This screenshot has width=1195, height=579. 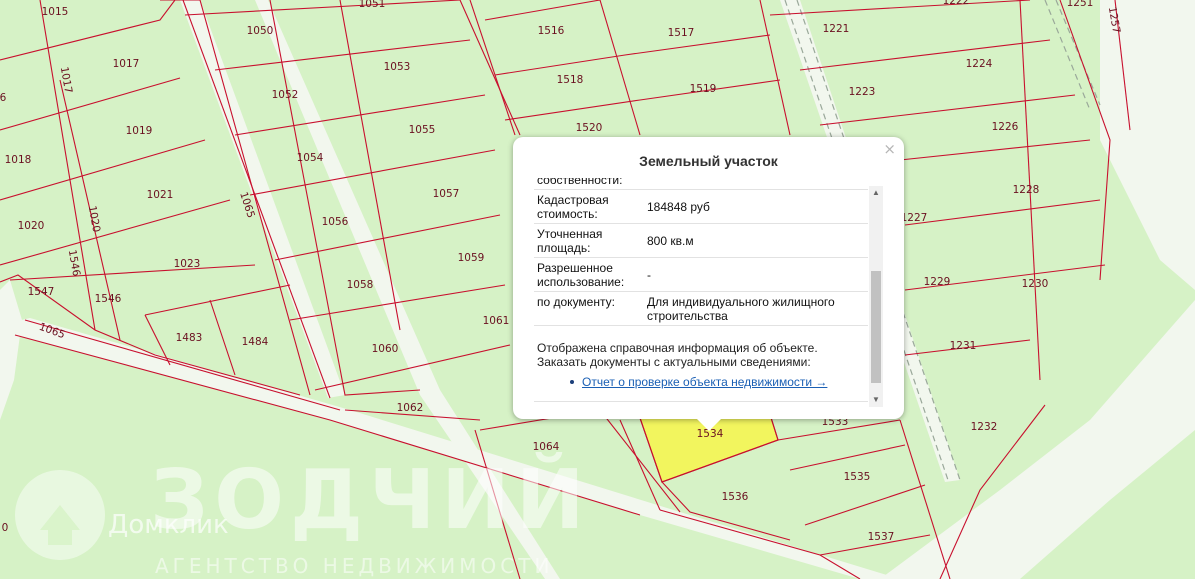 I want to click on parcel-label-0: 0, so click(x=5, y=528).